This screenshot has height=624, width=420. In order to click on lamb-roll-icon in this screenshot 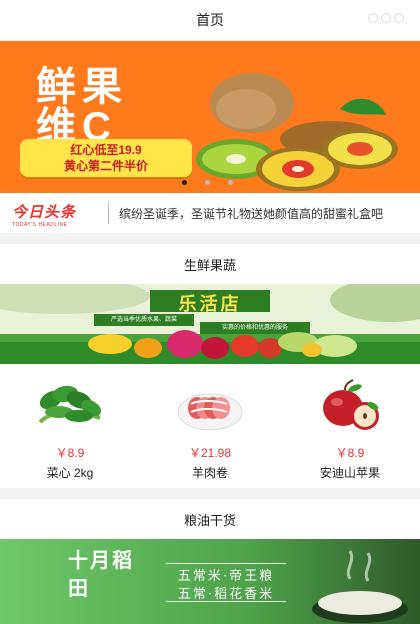, I will do `click(210, 412)`.